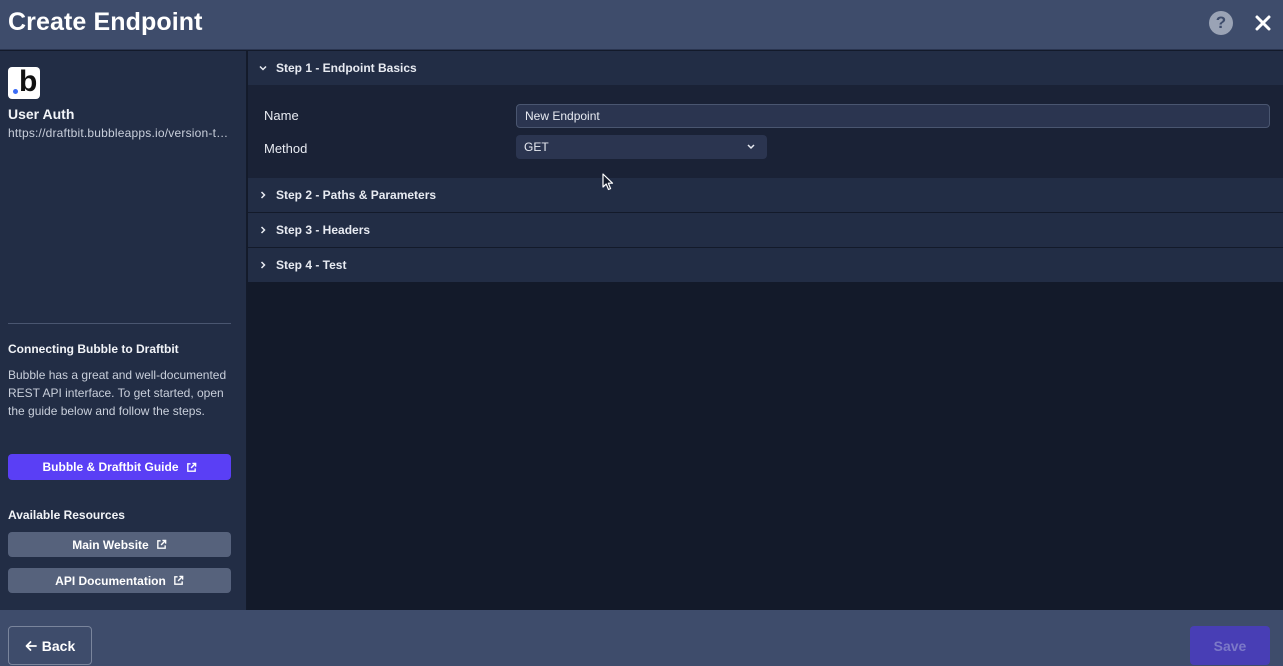 The width and height of the screenshot is (1283, 666). What do you see at coordinates (110, 580) in the screenshot?
I see `api-documentation-label: API Documentation` at bounding box center [110, 580].